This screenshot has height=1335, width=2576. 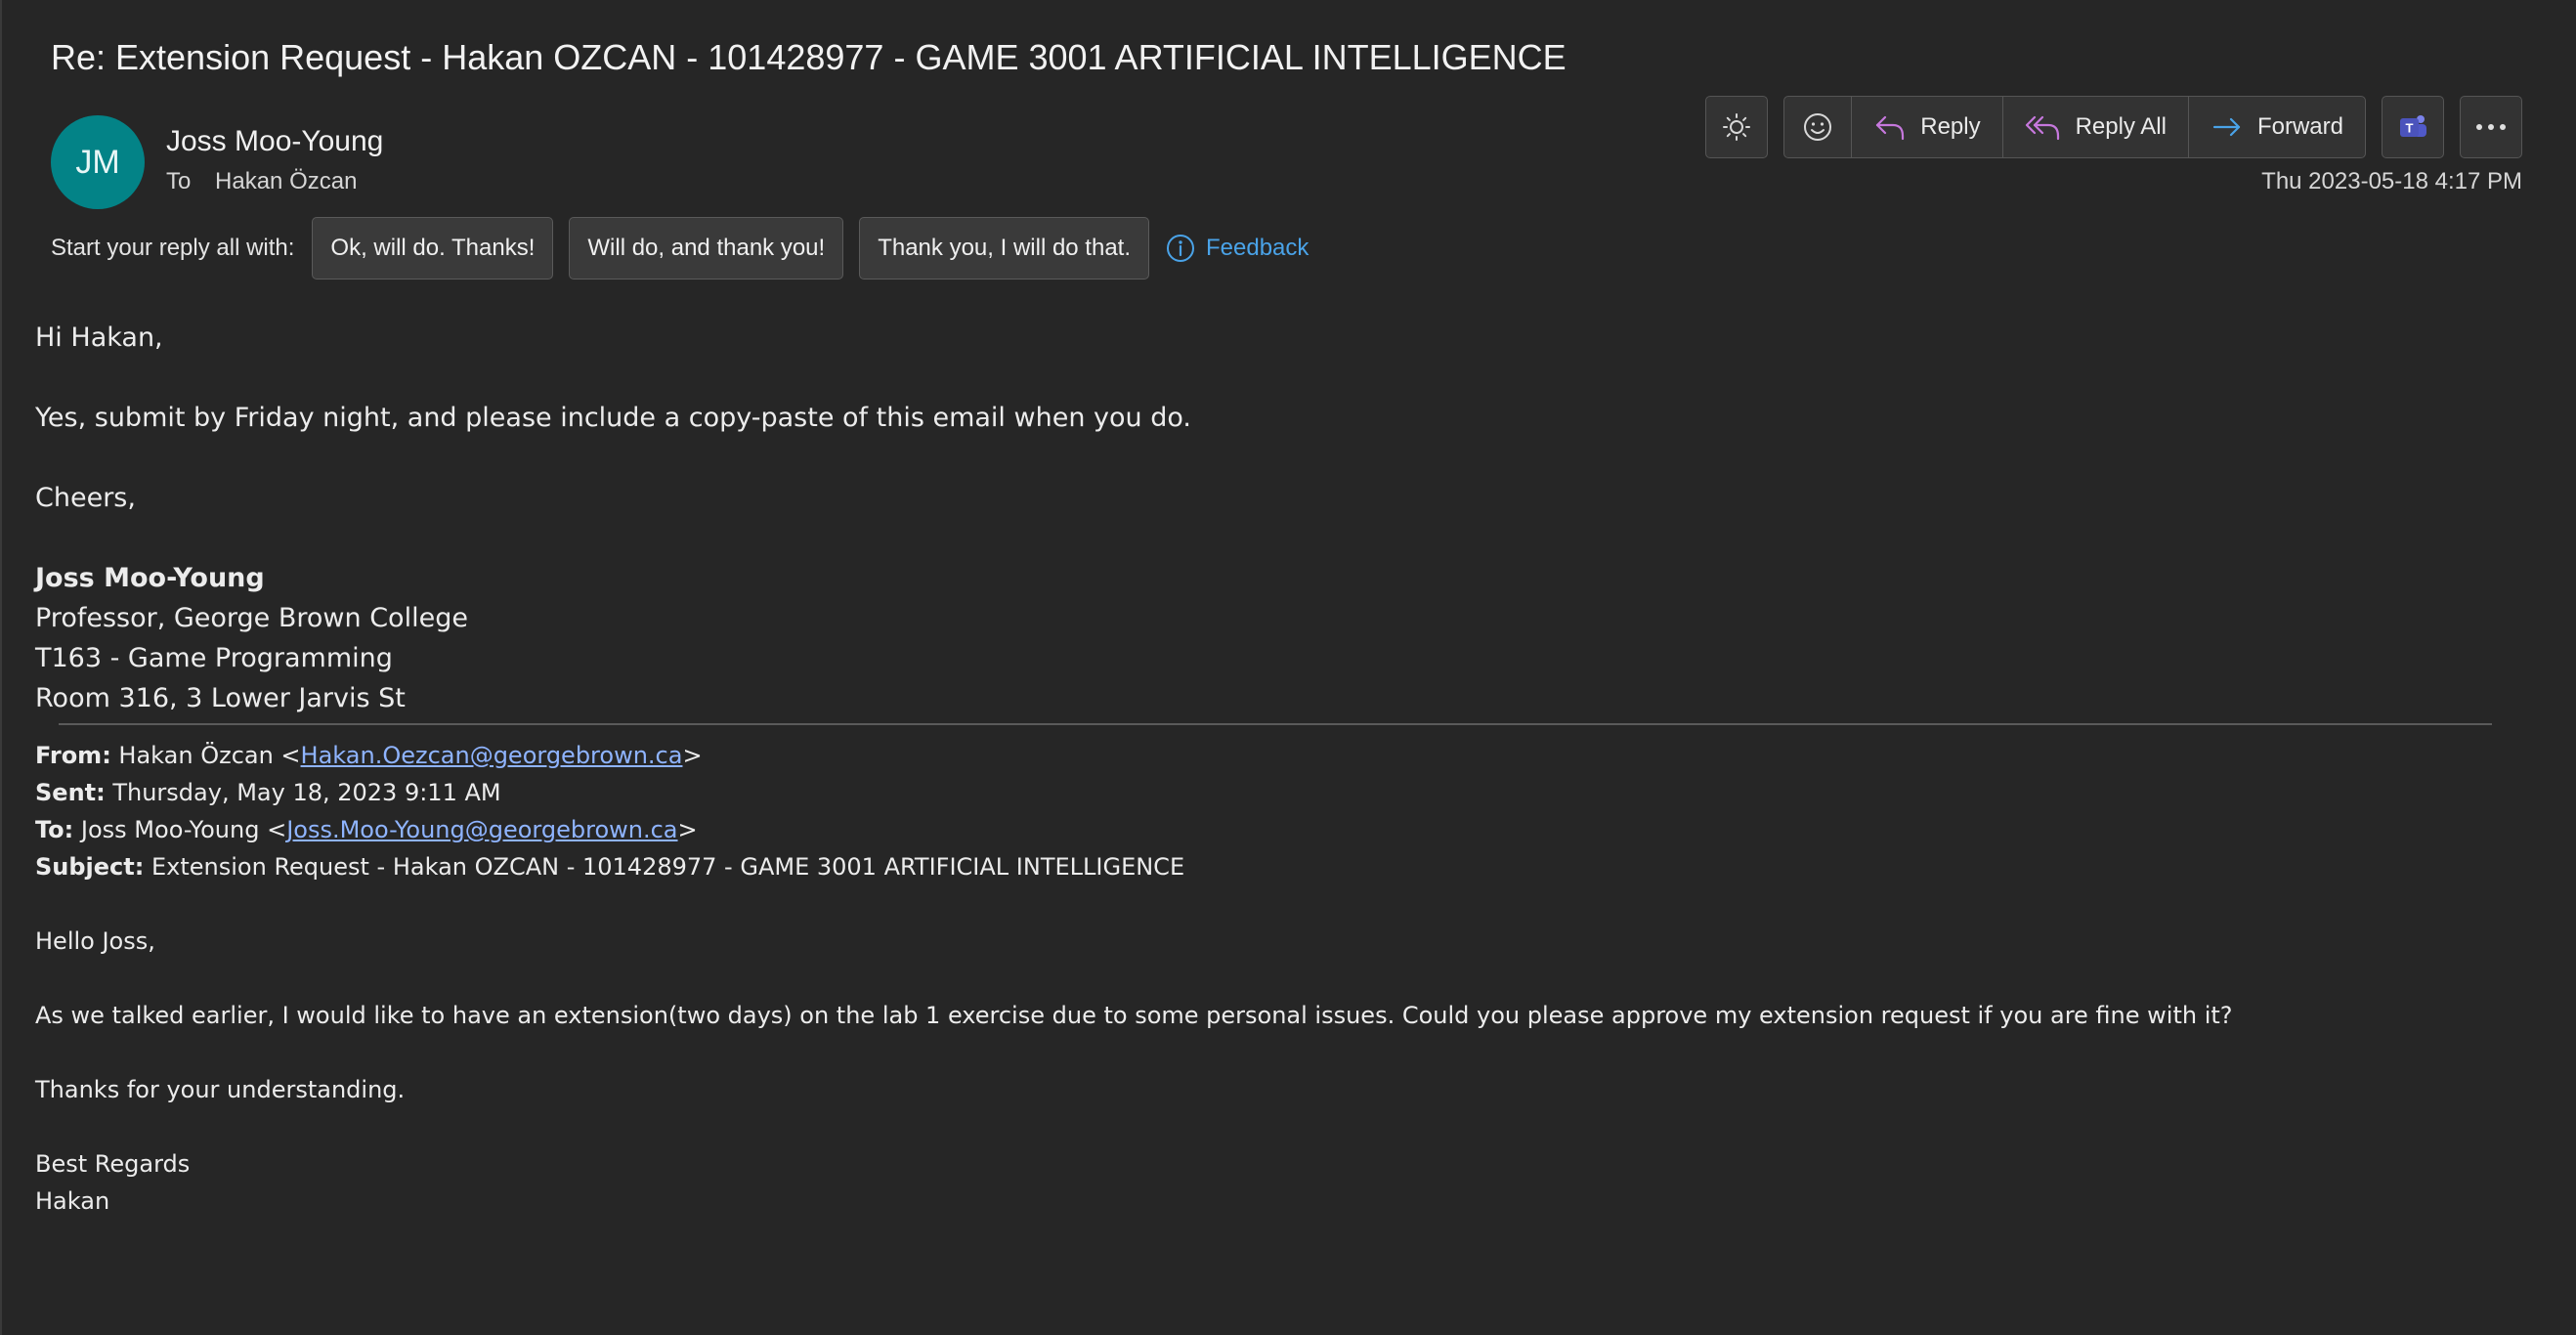 What do you see at coordinates (1258, 248) in the screenshot?
I see `feedback-label: Feedback` at bounding box center [1258, 248].